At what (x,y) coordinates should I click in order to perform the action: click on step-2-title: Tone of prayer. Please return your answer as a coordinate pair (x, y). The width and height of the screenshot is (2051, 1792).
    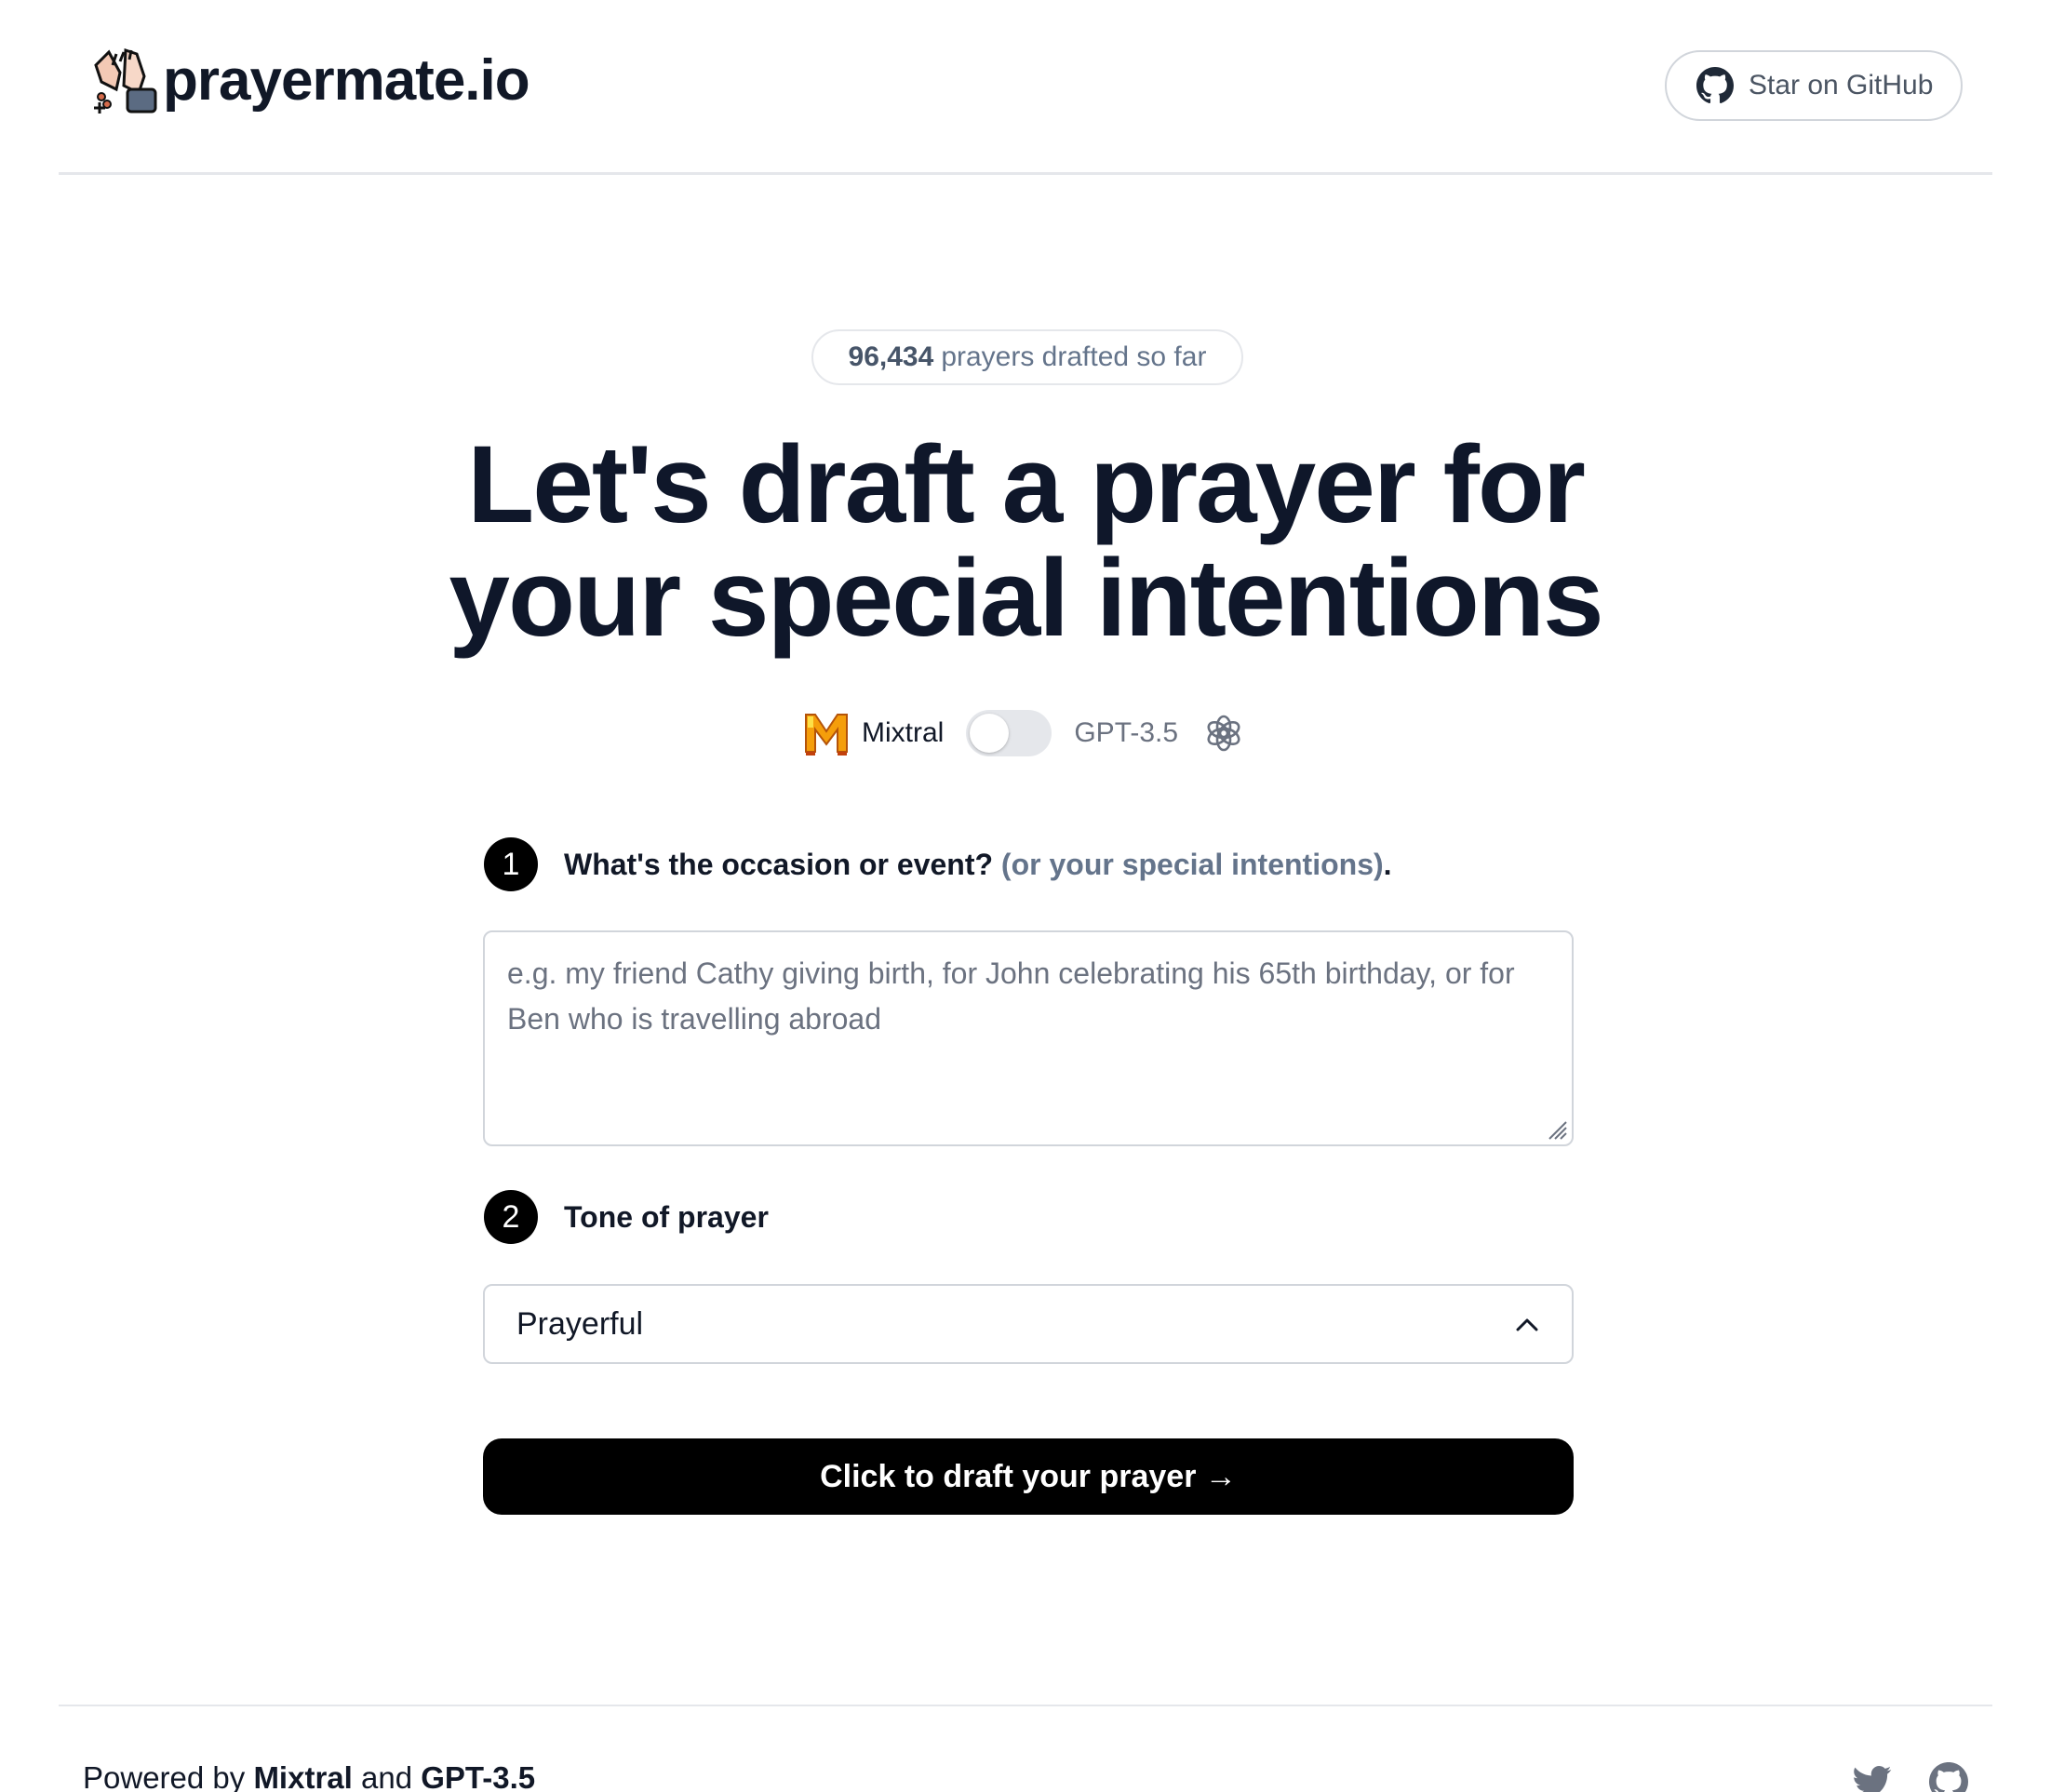
    Looking at the image, I should click on (666, 1217).